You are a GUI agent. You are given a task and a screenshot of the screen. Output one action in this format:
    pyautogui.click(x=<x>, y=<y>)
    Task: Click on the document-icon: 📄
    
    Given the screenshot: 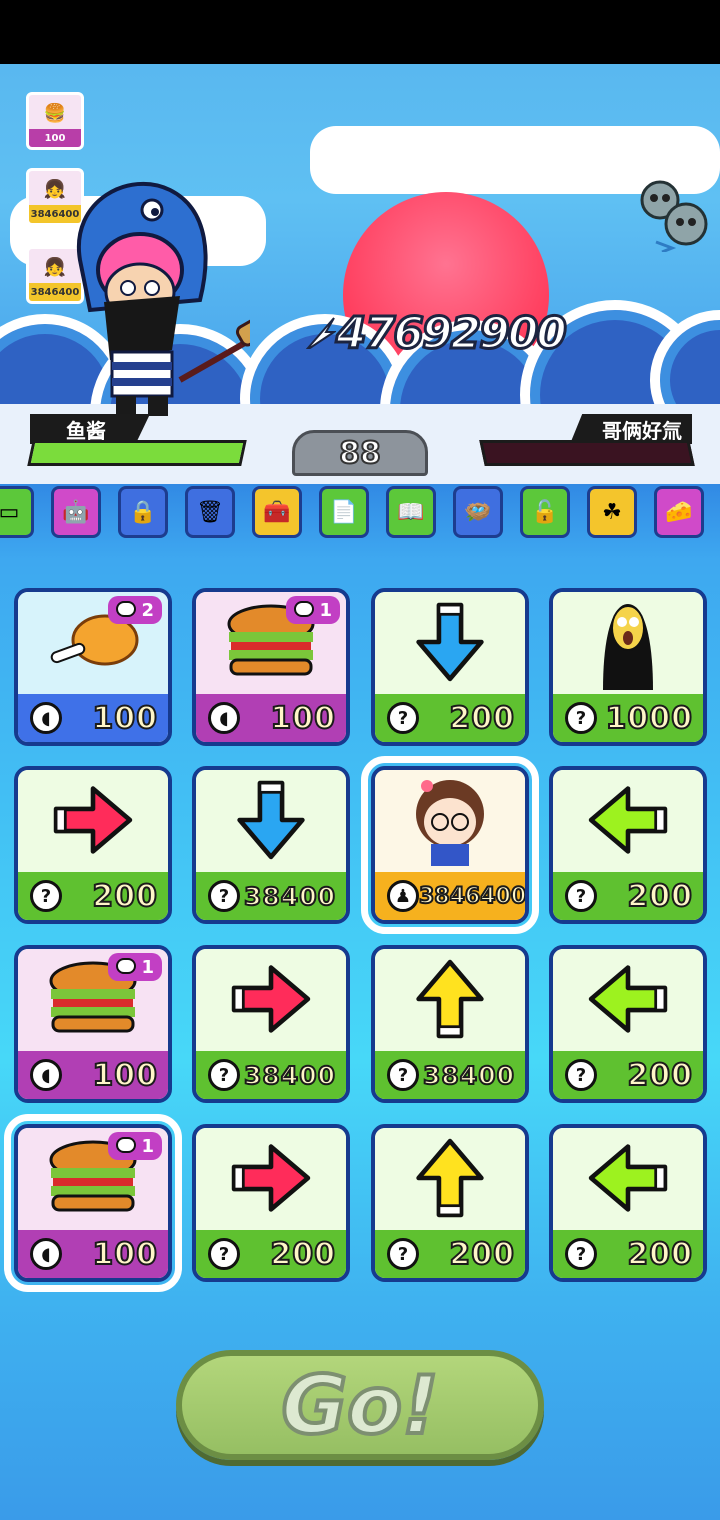 What is the action you would take?
    pyautogui.click(x=344, y=512)
    